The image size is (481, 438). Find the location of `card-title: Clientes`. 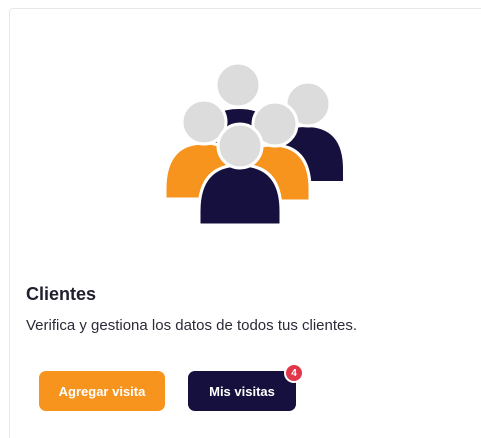

card-title: Clientes is located at coordinates (61, 294).